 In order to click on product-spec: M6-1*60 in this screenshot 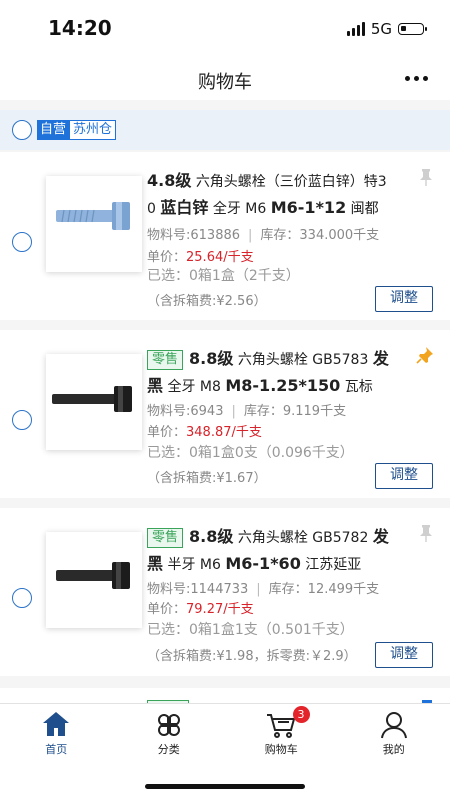, I will do `click(263, 563)`.